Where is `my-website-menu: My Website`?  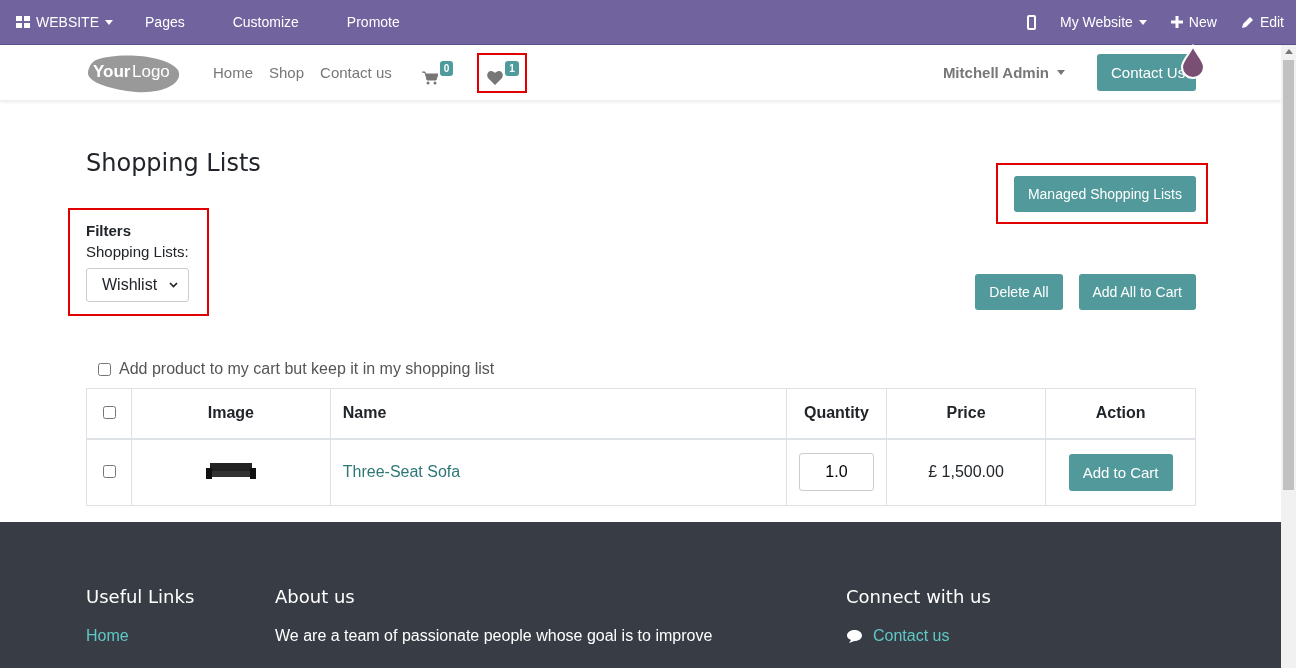 my-website-menu: My Website is located at coordinates (1115, 22).